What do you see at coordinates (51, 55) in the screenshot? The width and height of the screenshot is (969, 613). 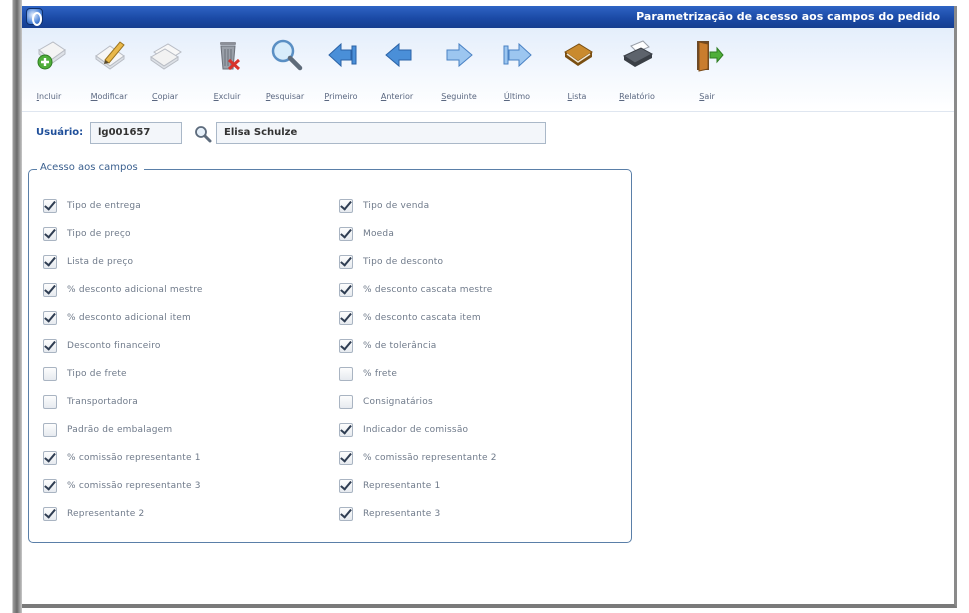 I see `add-document-icon` at bounding box center [51, 55].